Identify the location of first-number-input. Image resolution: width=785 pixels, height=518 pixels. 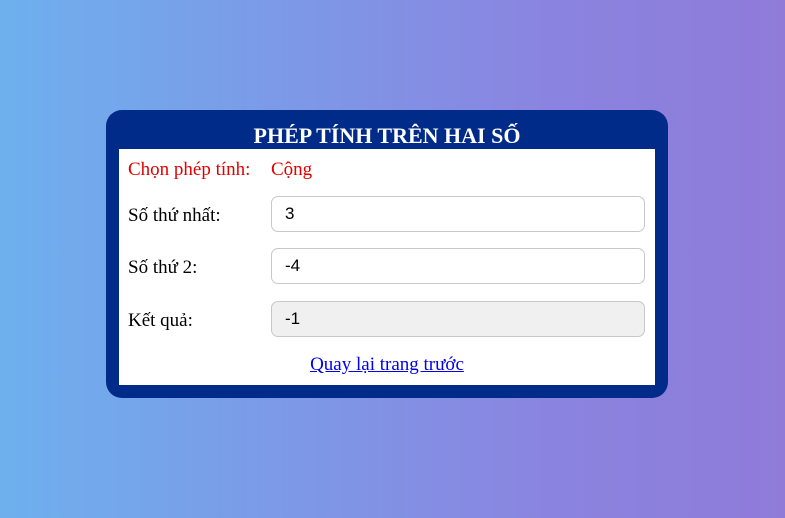
(458, 214).